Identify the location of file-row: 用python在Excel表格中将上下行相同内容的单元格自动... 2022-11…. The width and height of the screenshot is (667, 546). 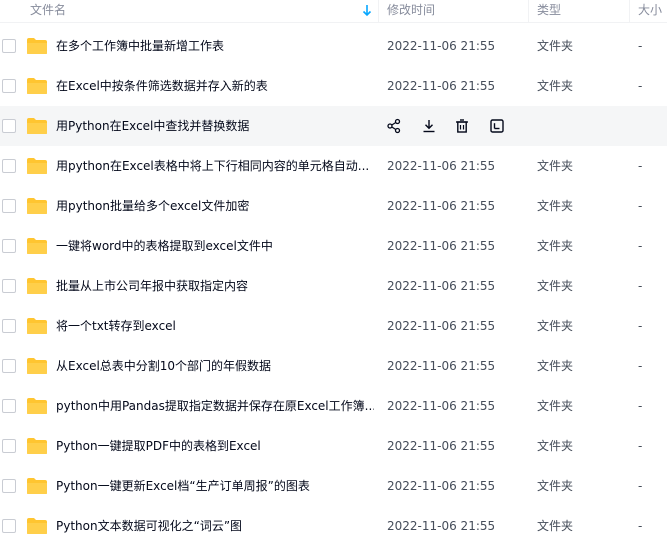
(333, 166).